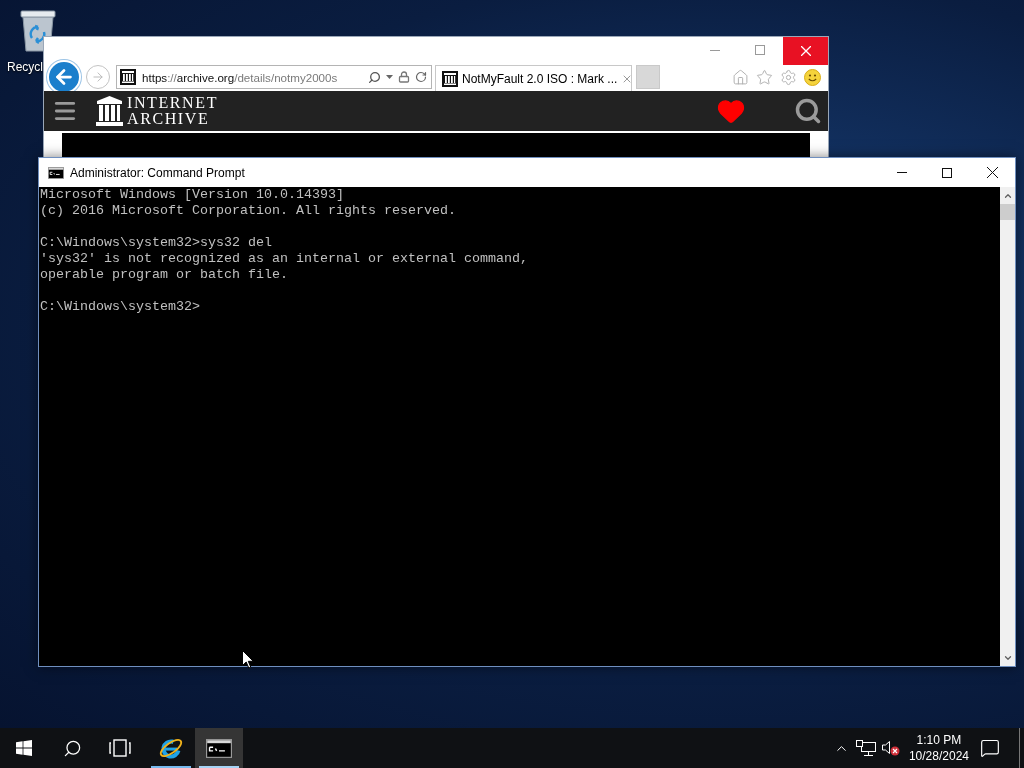 This screenshot has height=768, width=1024. Describe the element at coordinates (389, 77) in the screenshot. I see `caret-icon` at that location.